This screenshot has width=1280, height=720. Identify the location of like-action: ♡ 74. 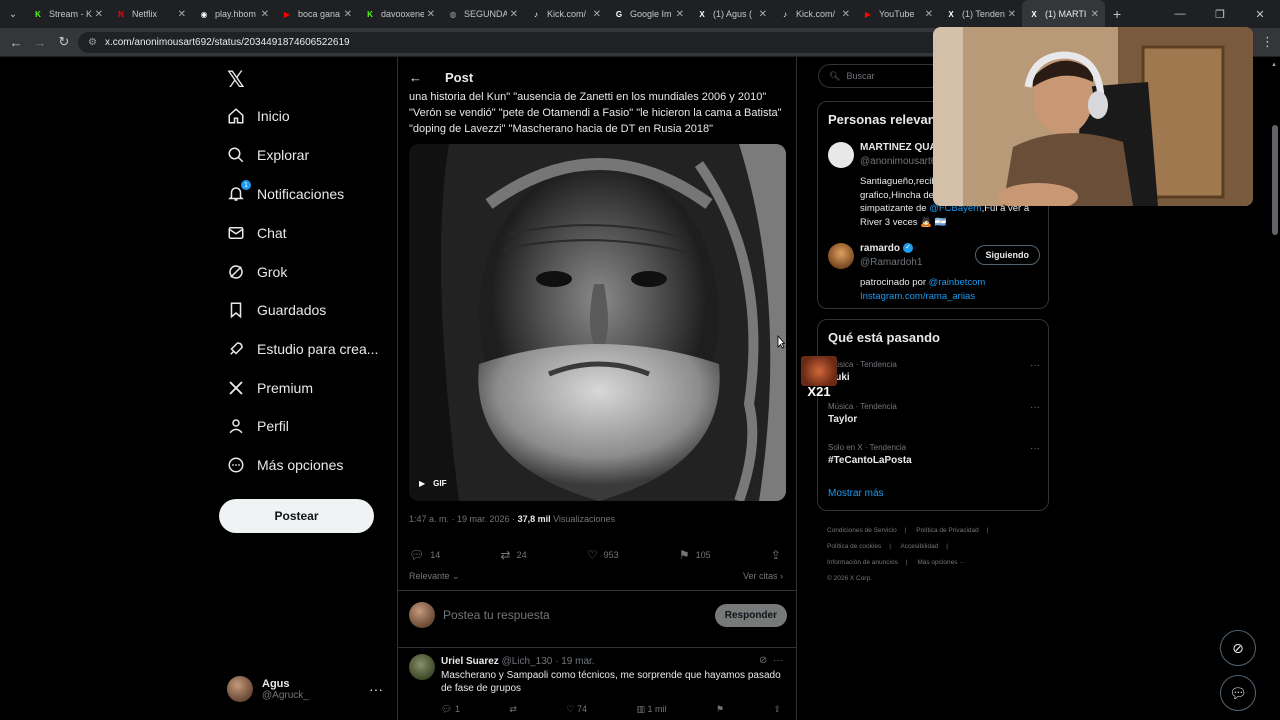
(576, 709).